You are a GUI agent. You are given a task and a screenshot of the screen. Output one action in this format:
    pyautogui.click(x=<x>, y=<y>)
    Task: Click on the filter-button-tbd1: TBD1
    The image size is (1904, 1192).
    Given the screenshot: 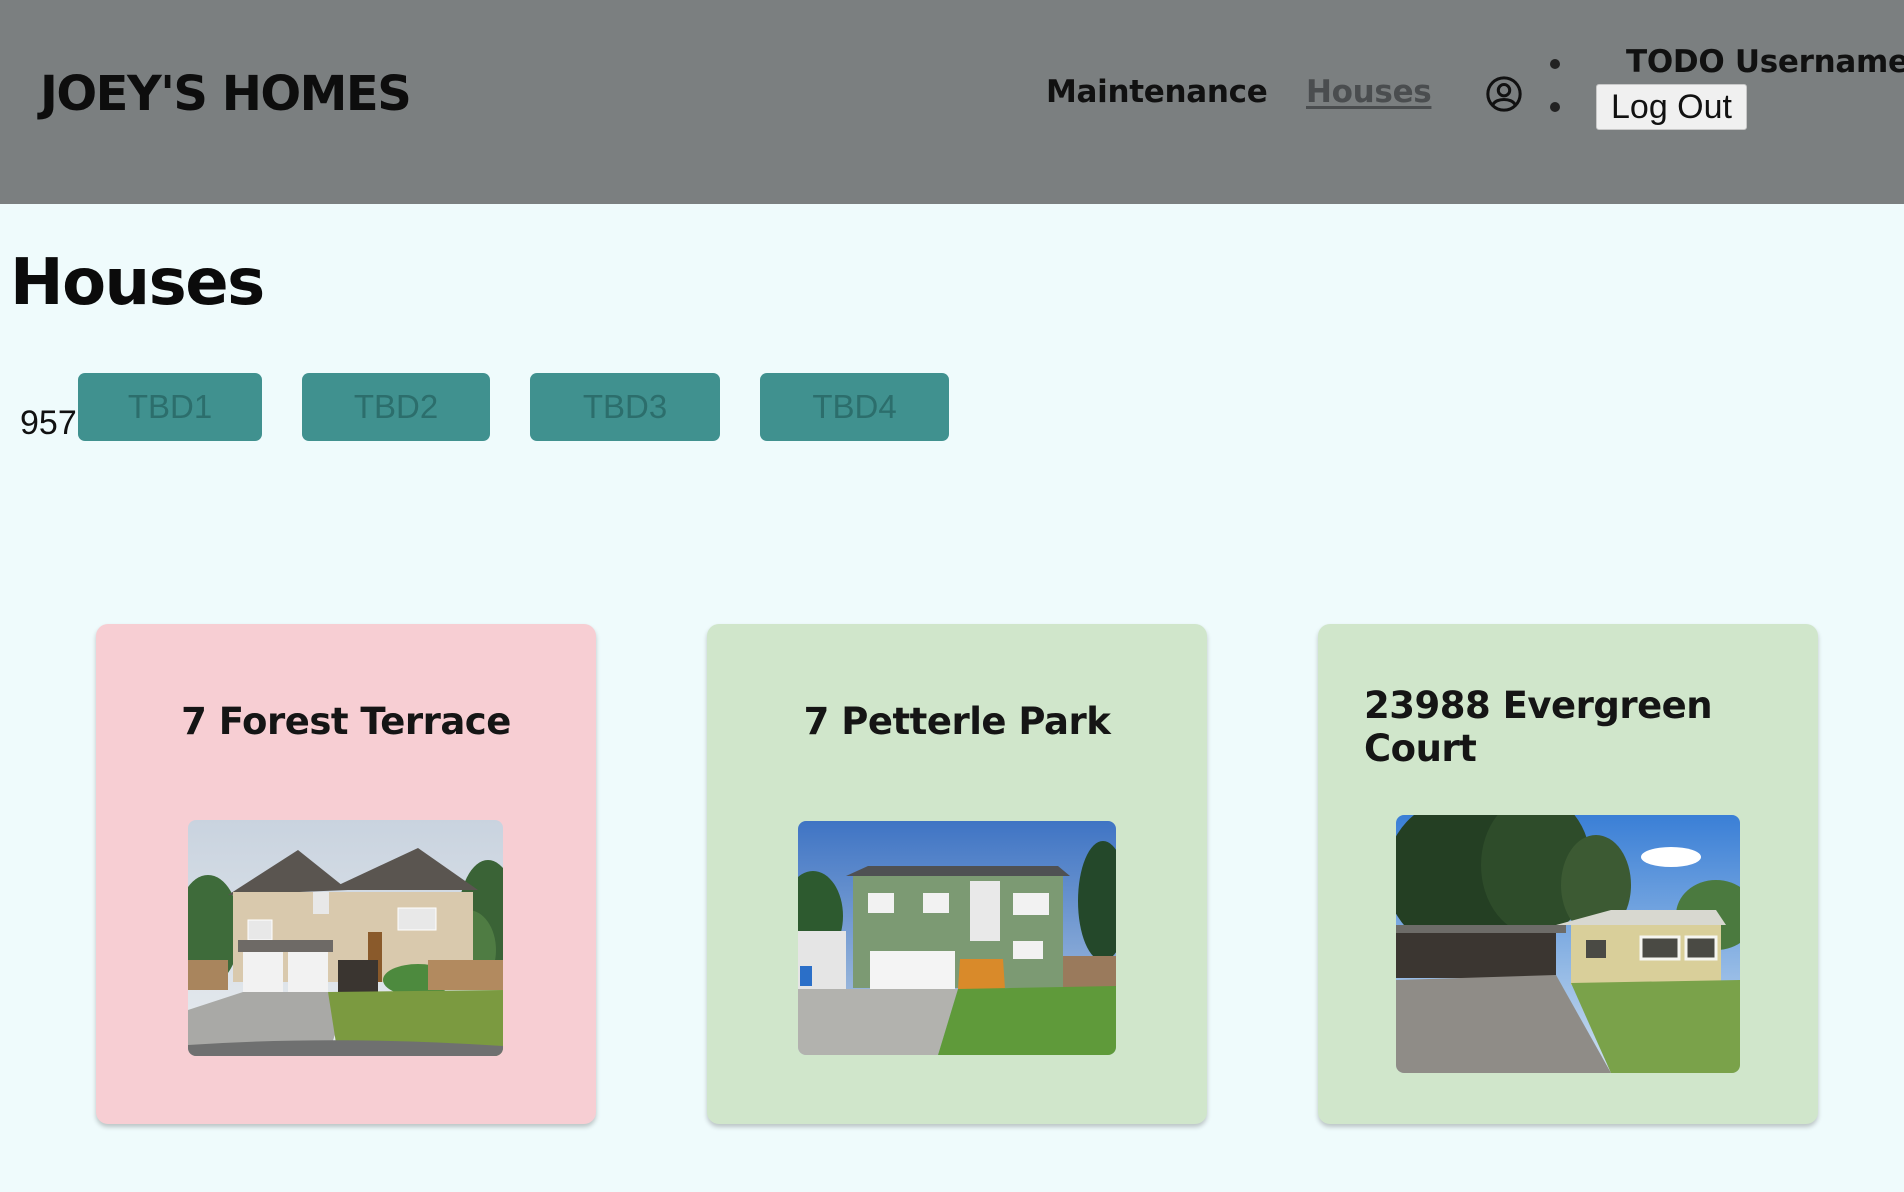 What is the action you would take?
    pyautogui.click(x=170, y=407)
    